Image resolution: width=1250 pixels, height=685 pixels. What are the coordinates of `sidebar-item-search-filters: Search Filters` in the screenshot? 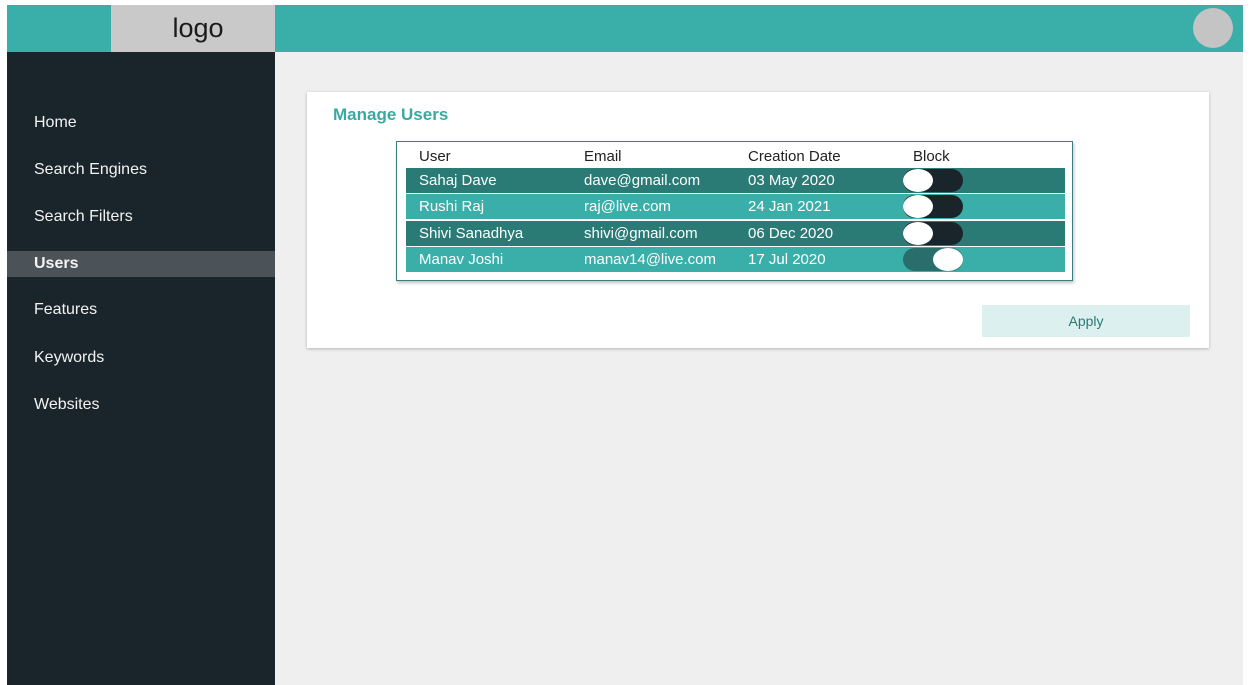 It's located at (141, 217).